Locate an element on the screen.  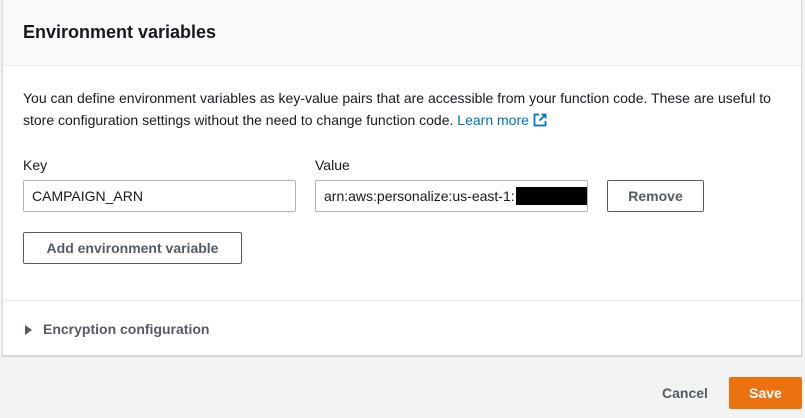
section-divider is located at coordinates (402, 300).